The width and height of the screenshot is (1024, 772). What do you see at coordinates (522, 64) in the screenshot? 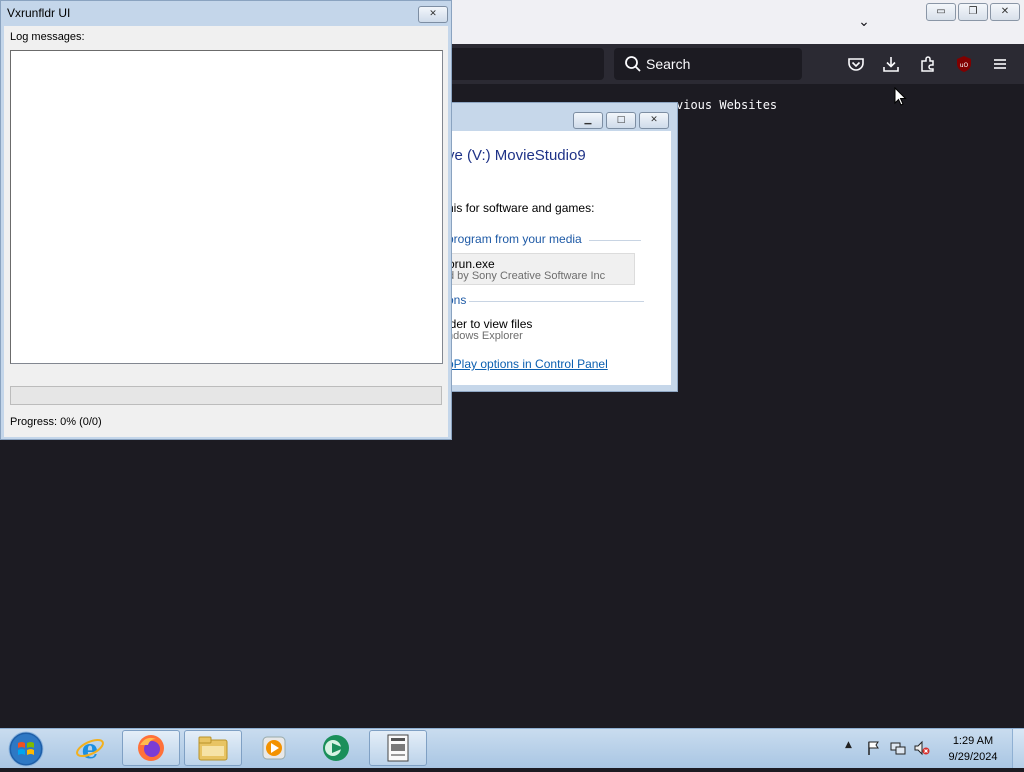
I see `url-bar` at bounding box center [522, 64].